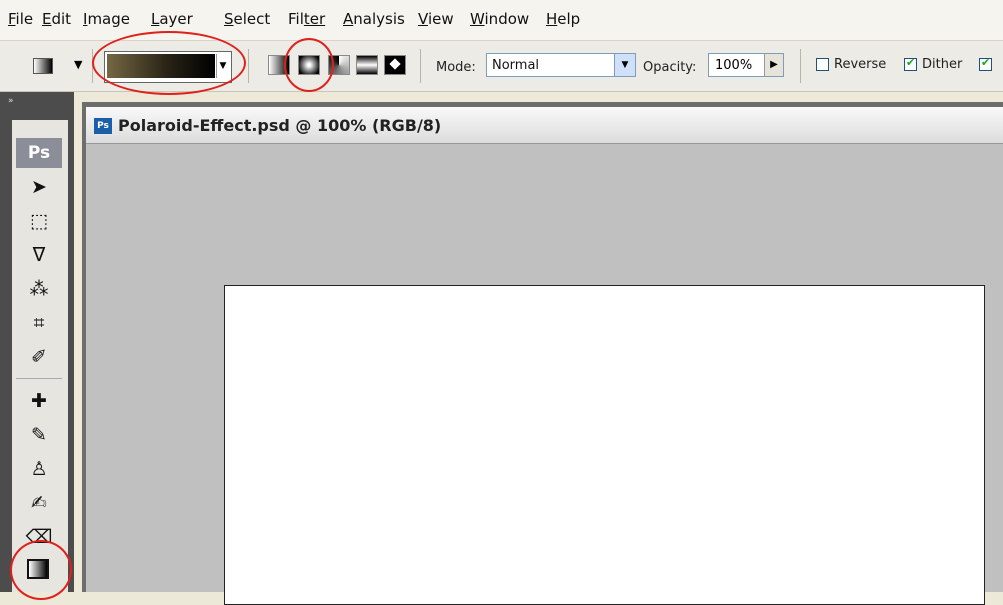 The image size is (1003, 605). Describe the element at coordinates (103, 126) in the screenshot. I see `psd-file-icon: Ps` at that location.